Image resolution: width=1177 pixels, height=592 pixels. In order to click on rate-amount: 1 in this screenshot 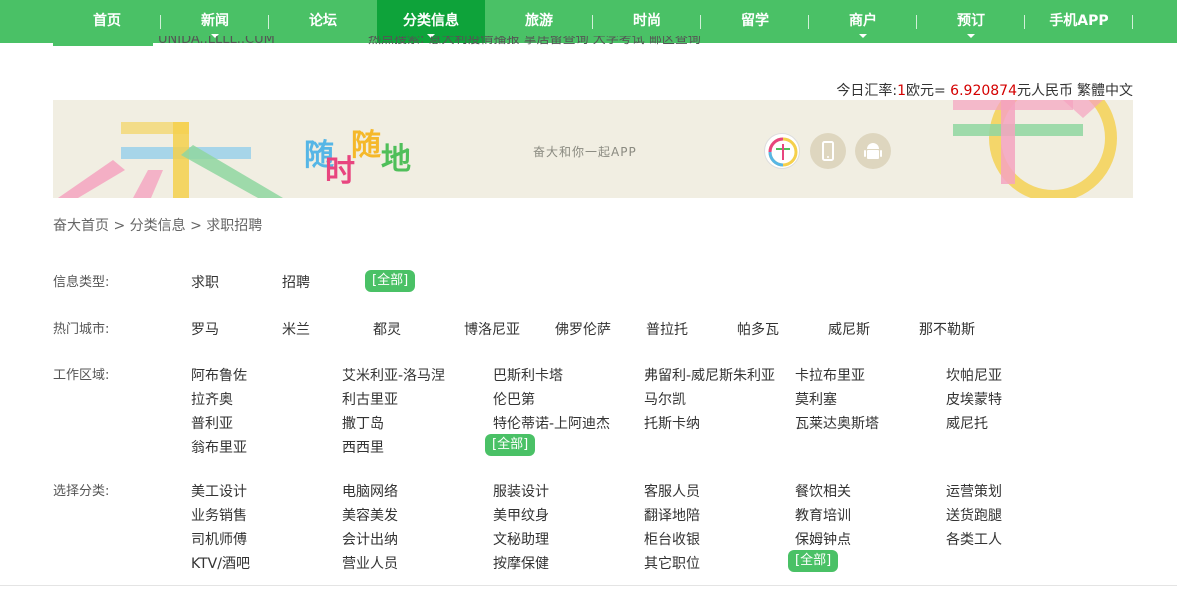, I will do `click(901, 91)`.